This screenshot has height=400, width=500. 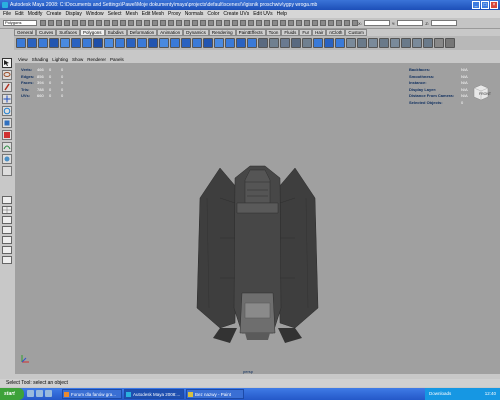 I want to click on shelf-tab-ncloth: nCloth, so click(x=336, y=32).